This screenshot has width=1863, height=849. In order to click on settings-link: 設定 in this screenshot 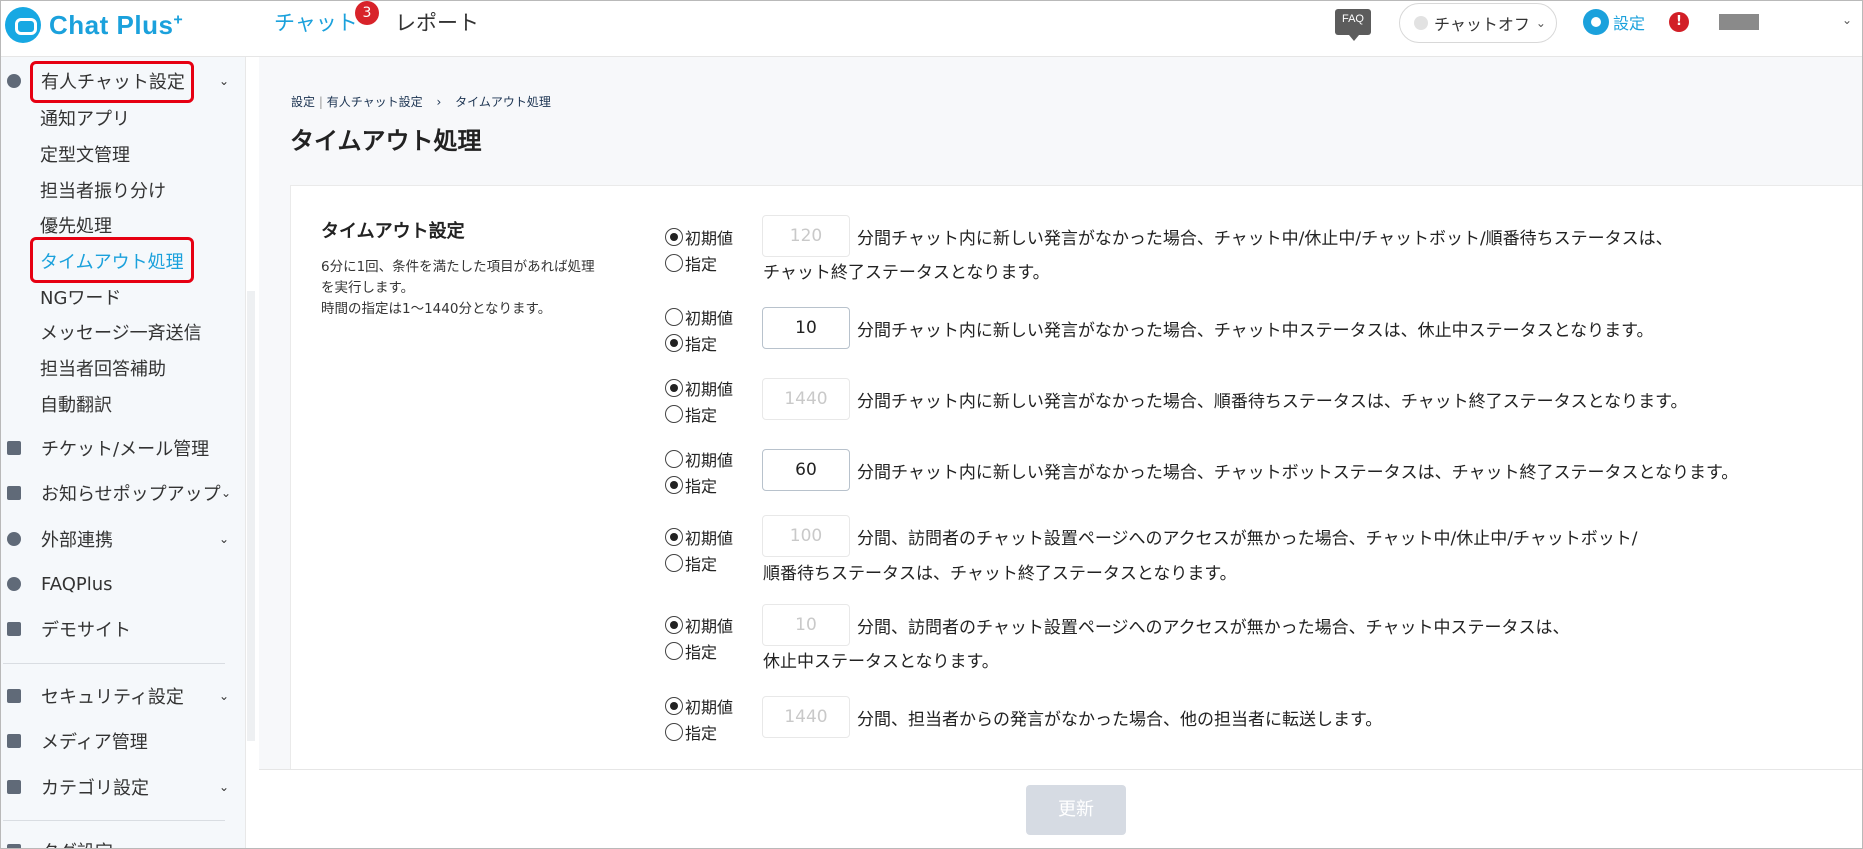, I will do `click(1614, 22)`.